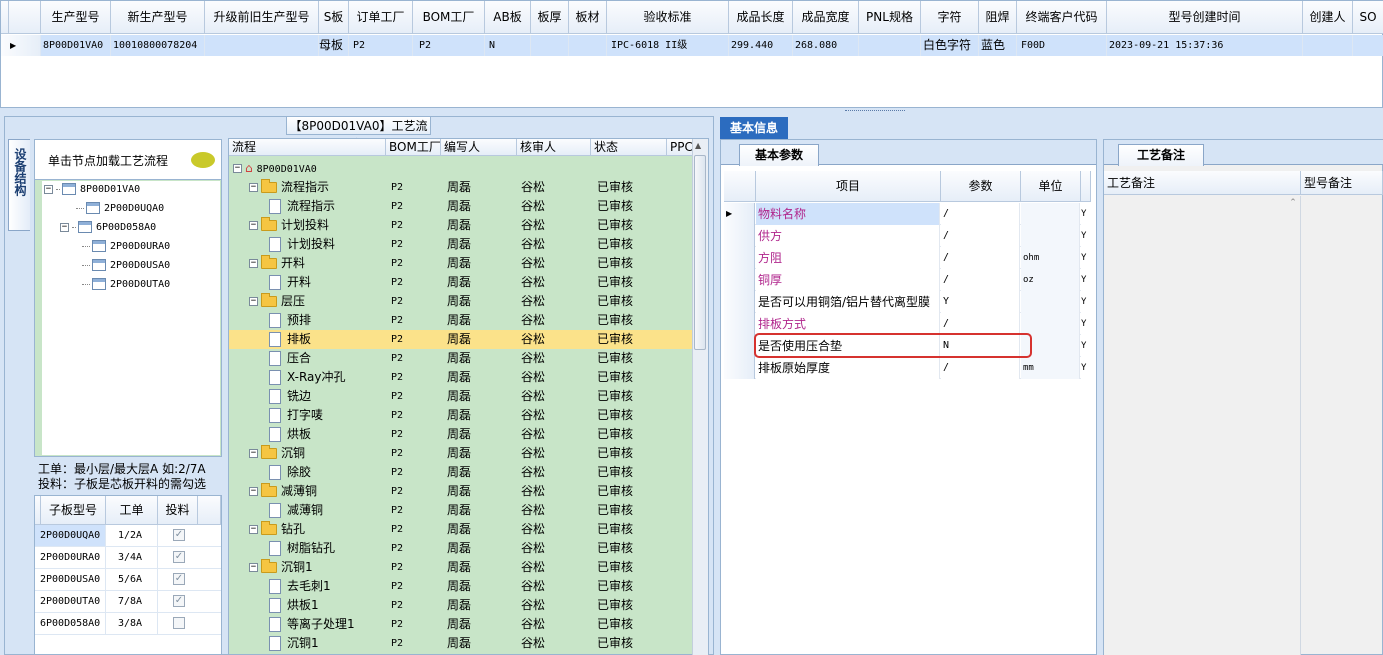  I want to click on col-header: SO, so click(1368, 17).